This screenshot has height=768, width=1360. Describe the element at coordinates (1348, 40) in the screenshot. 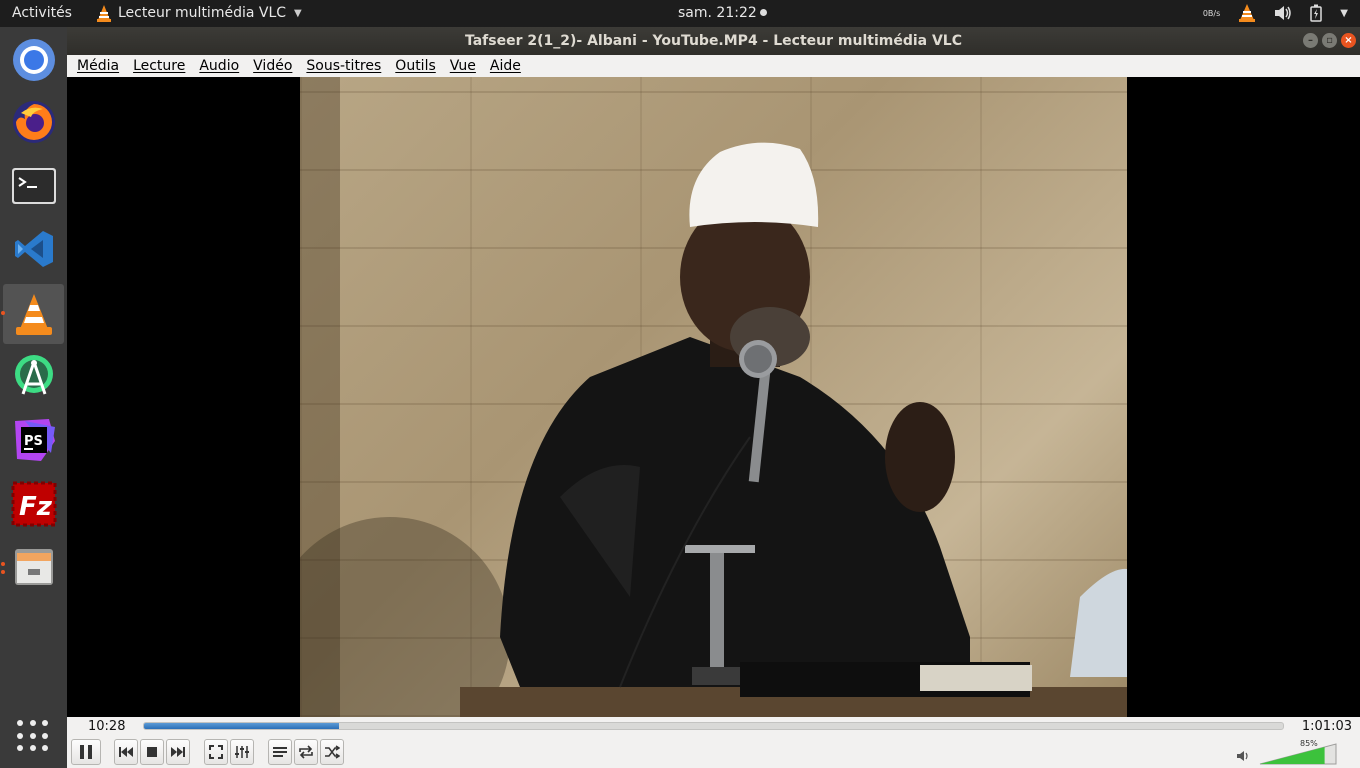

I see `close-button: ×` at that location.